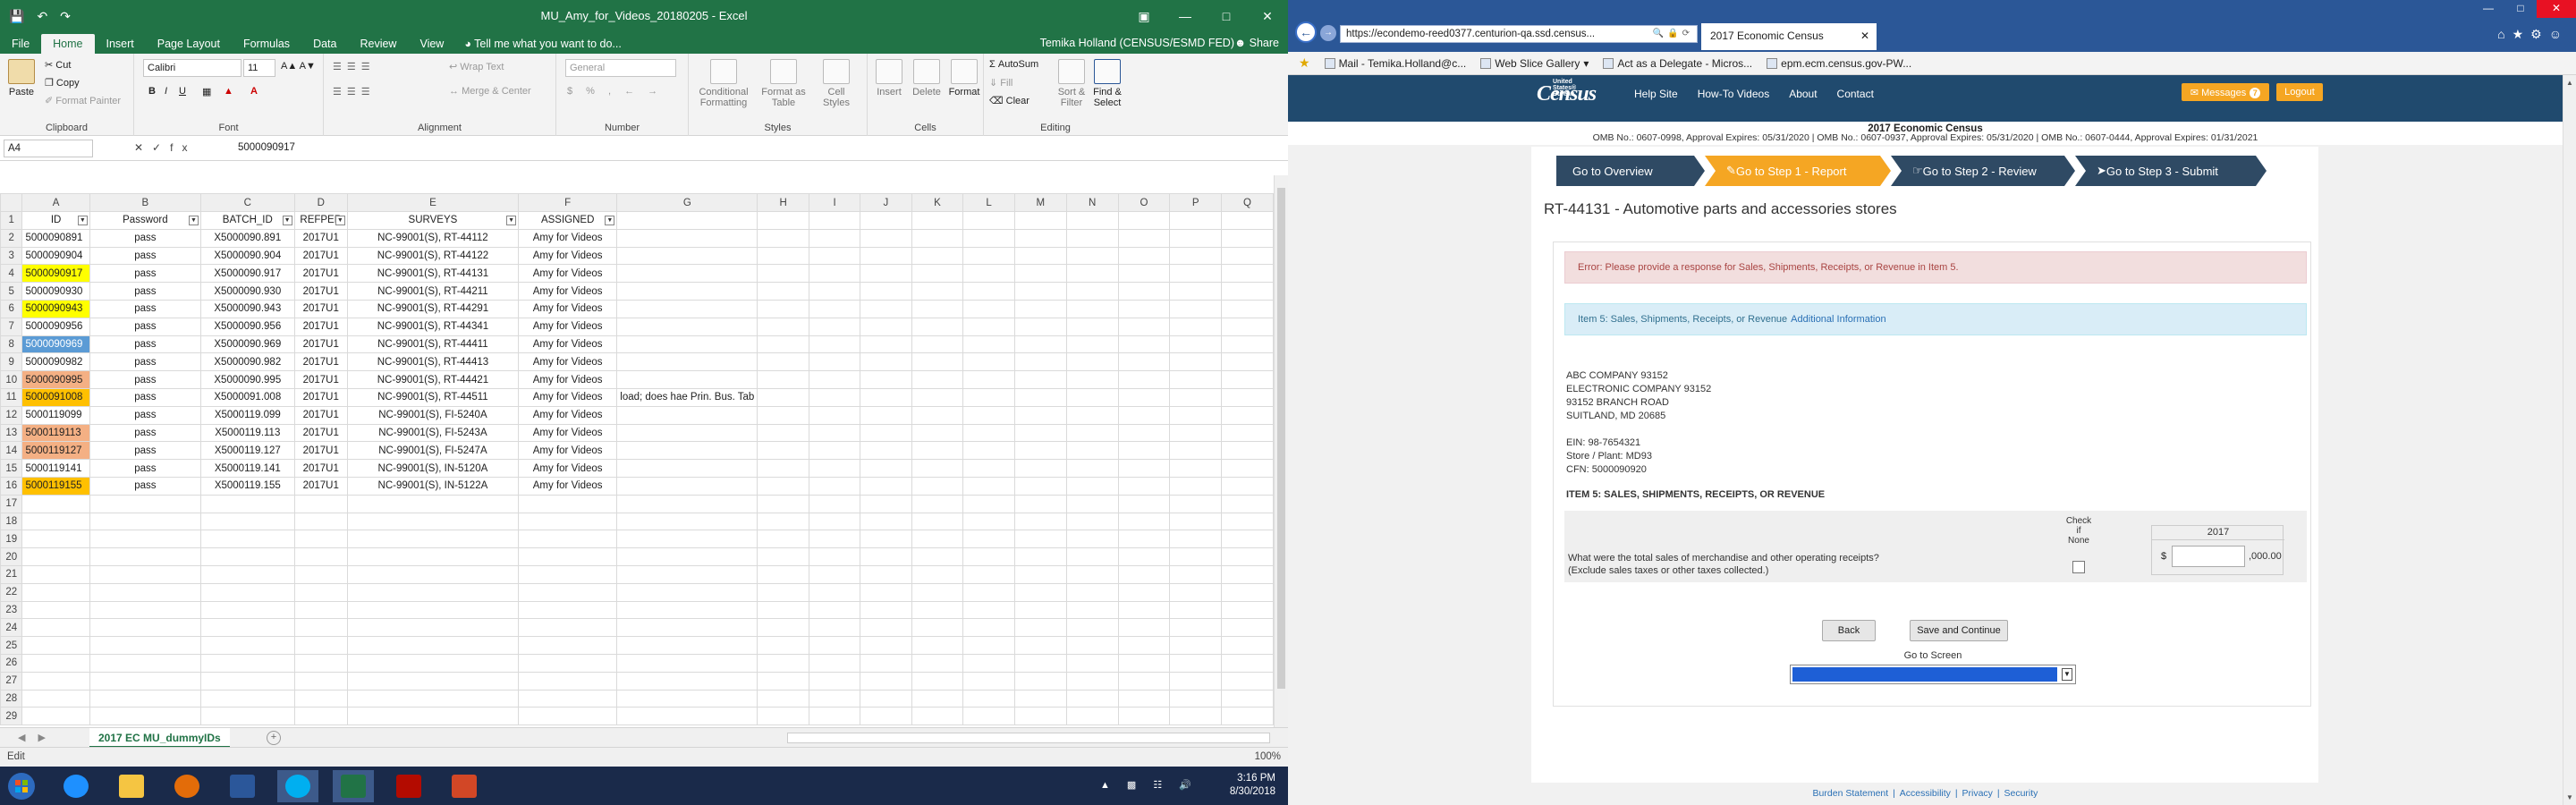  What do you see at coordinates (247, 220) in the screenshot?
I see `cell-header-batch: BATCH_ID ▼` at bounding box center [247, 220].